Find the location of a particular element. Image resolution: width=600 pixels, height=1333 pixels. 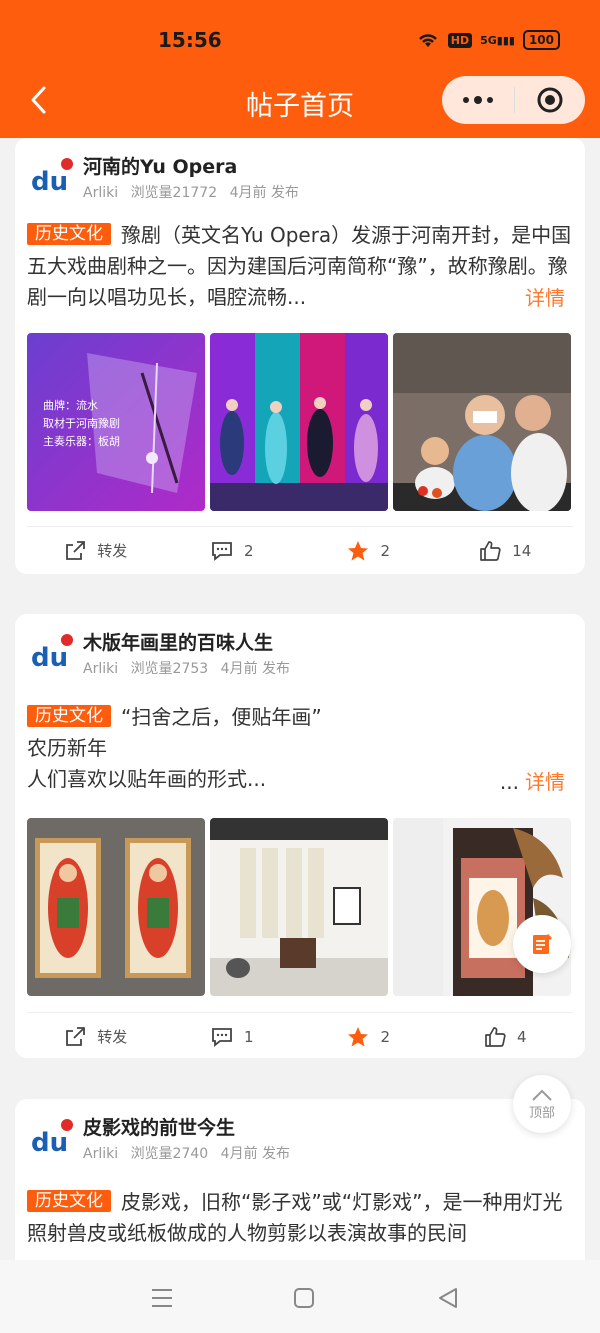

post-meta: Arliki 浏览量2740 4月前 发布 is located at coordinates (190, 1153).